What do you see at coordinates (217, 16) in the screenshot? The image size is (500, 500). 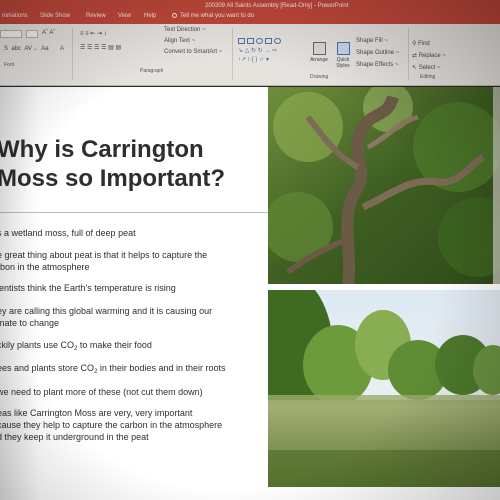 I see `tell-me-placeholder: Tell me what you want to do` at bounding box center [217, 16].